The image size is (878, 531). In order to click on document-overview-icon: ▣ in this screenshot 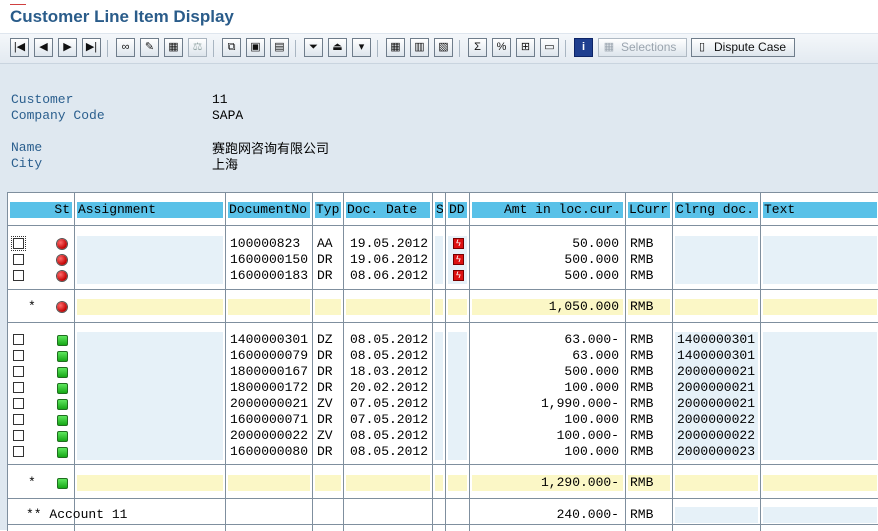, I will do `click(255, 47)`.